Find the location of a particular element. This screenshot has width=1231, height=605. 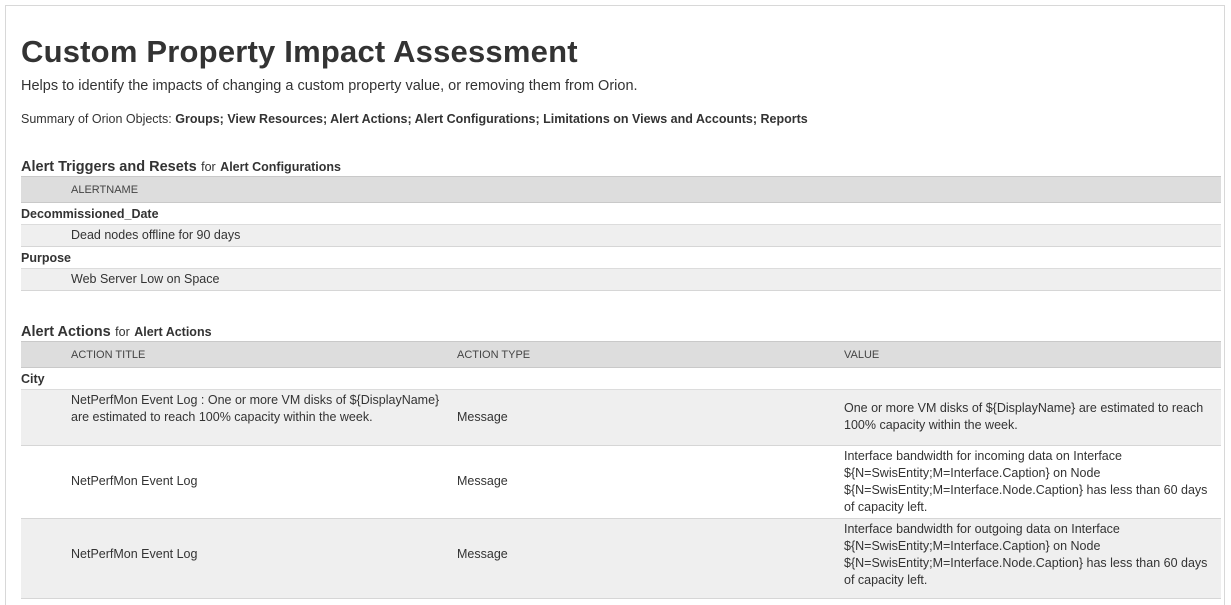

group-row: Decommissioned_Date is located at coordinates (621, 214).